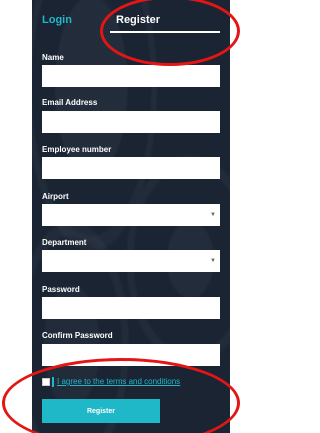 Image resolution: width=320 pixels, height=433 pixels. I want to click on tab-login: Login, so click(57, 20).